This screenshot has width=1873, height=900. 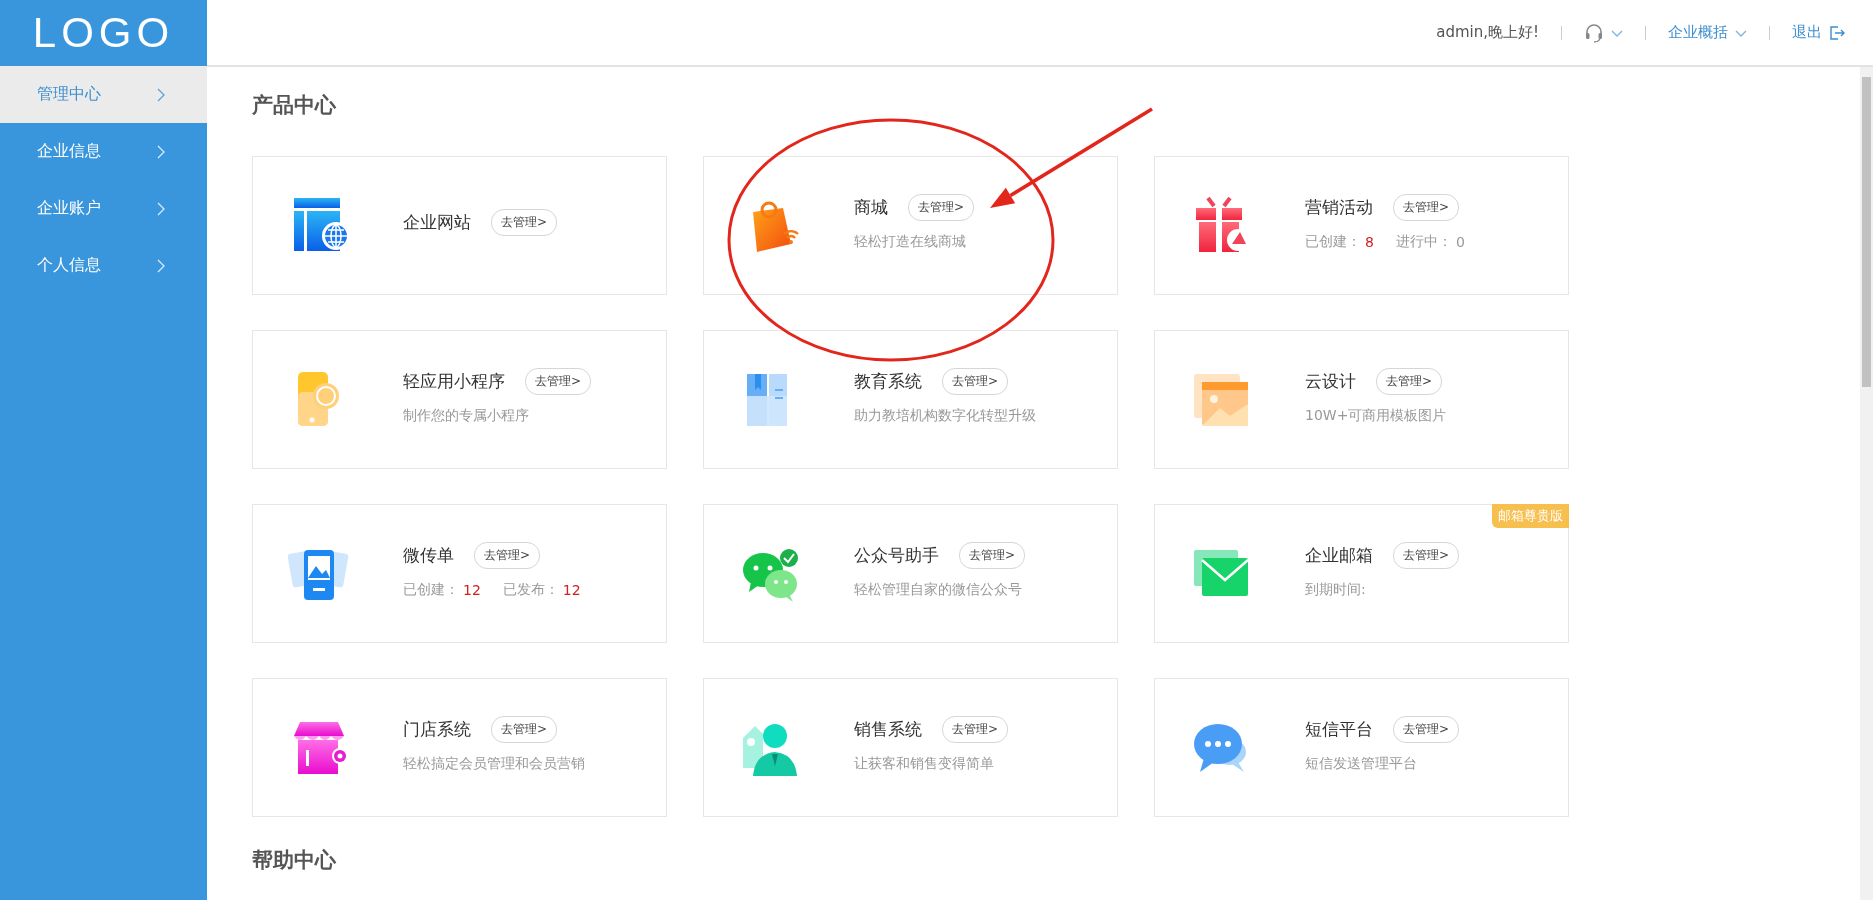 I want to click on product-name: 企业邮箱, so click(x=1339, y=555).